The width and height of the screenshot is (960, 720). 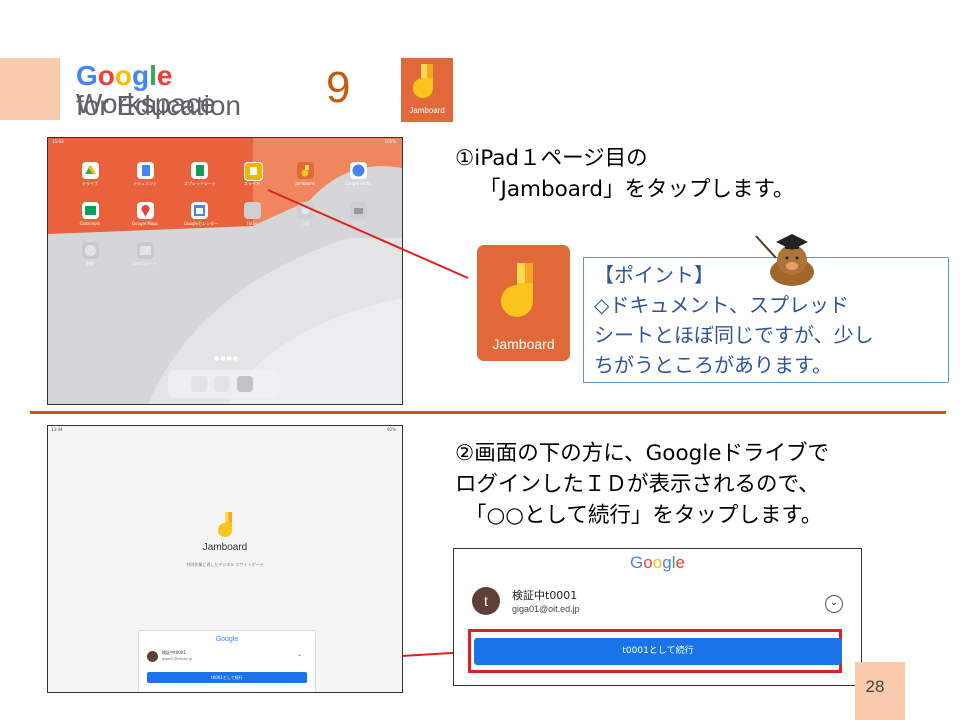 I want to click on status-battery: 100%, so click(x=390, y=141).